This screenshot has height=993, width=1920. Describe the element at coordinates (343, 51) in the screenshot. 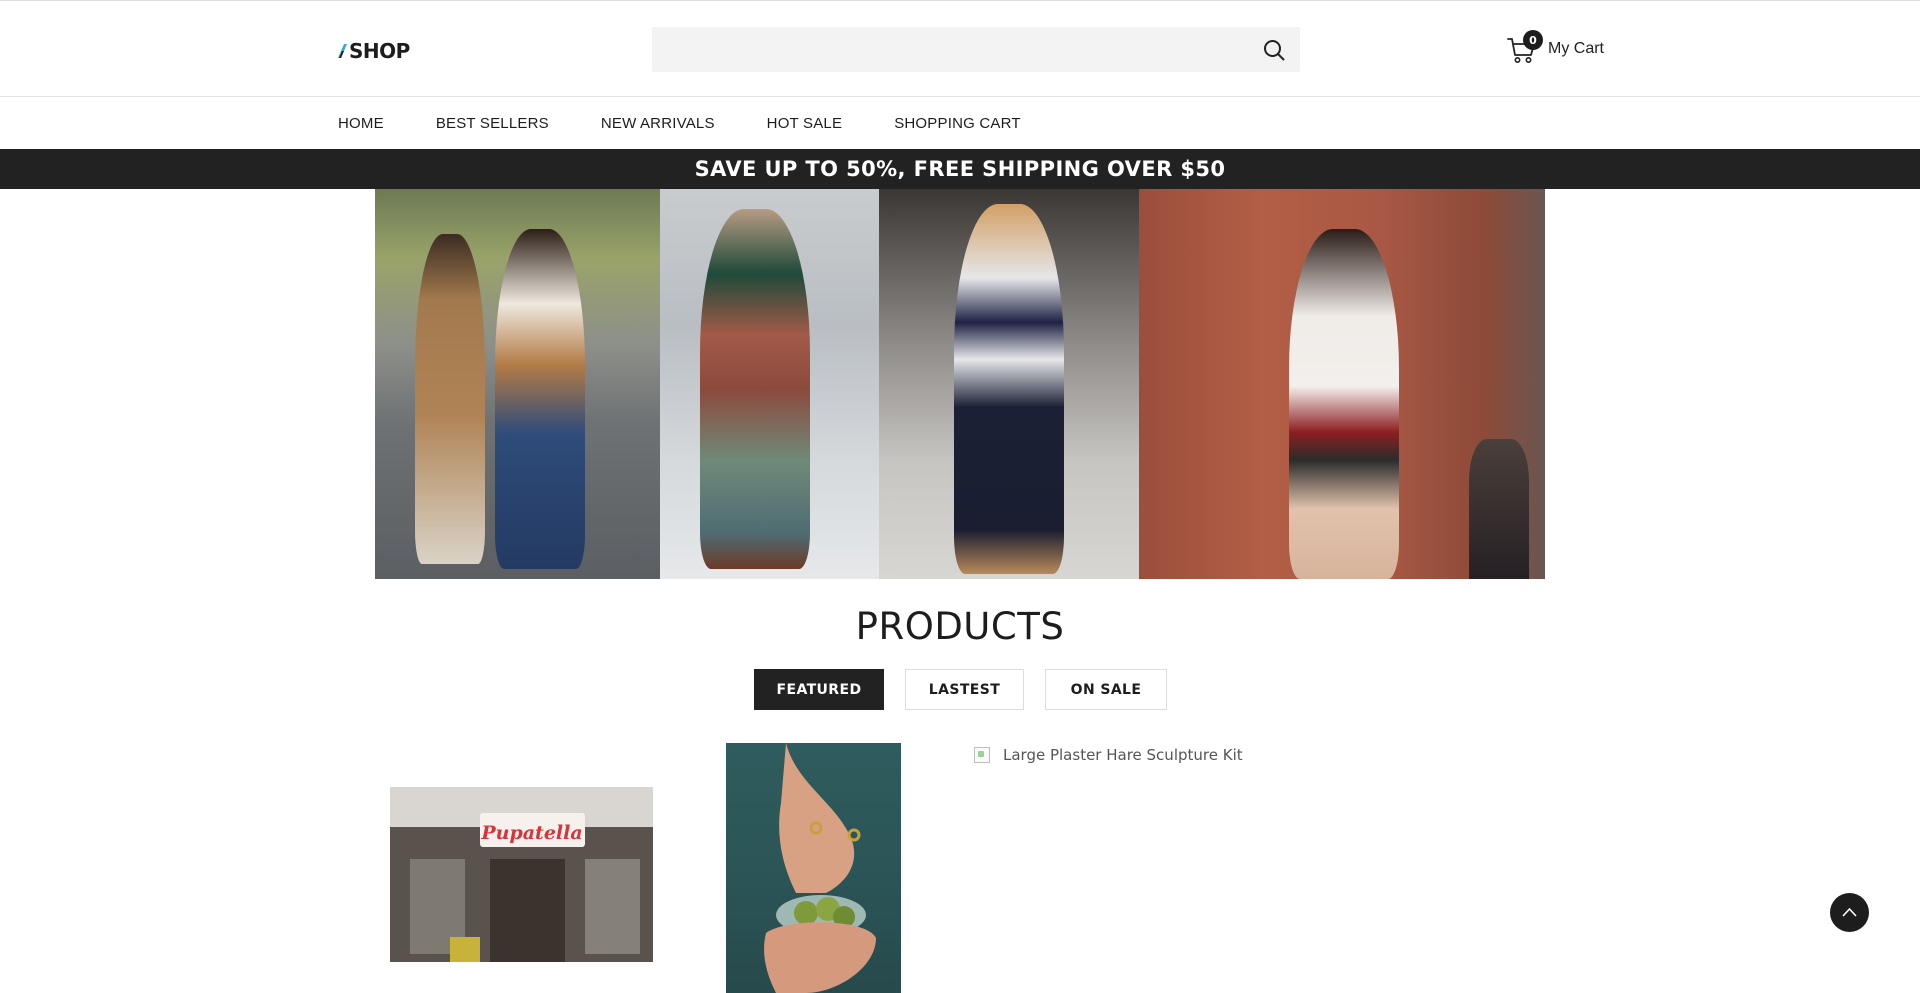

I see `logo-mark-icon` at that location.